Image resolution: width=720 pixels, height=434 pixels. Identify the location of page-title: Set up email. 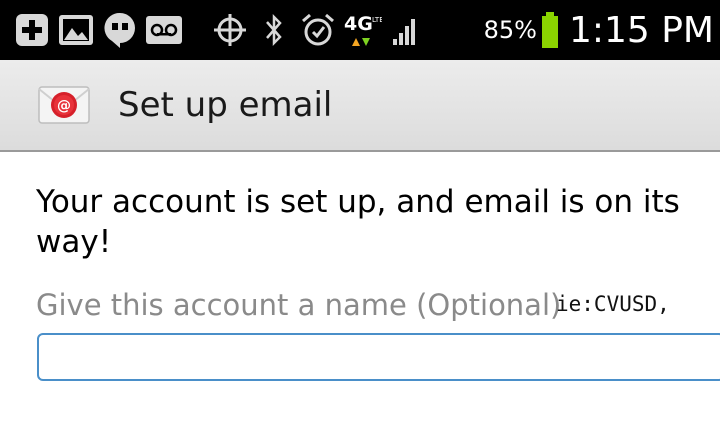
(225, 105).